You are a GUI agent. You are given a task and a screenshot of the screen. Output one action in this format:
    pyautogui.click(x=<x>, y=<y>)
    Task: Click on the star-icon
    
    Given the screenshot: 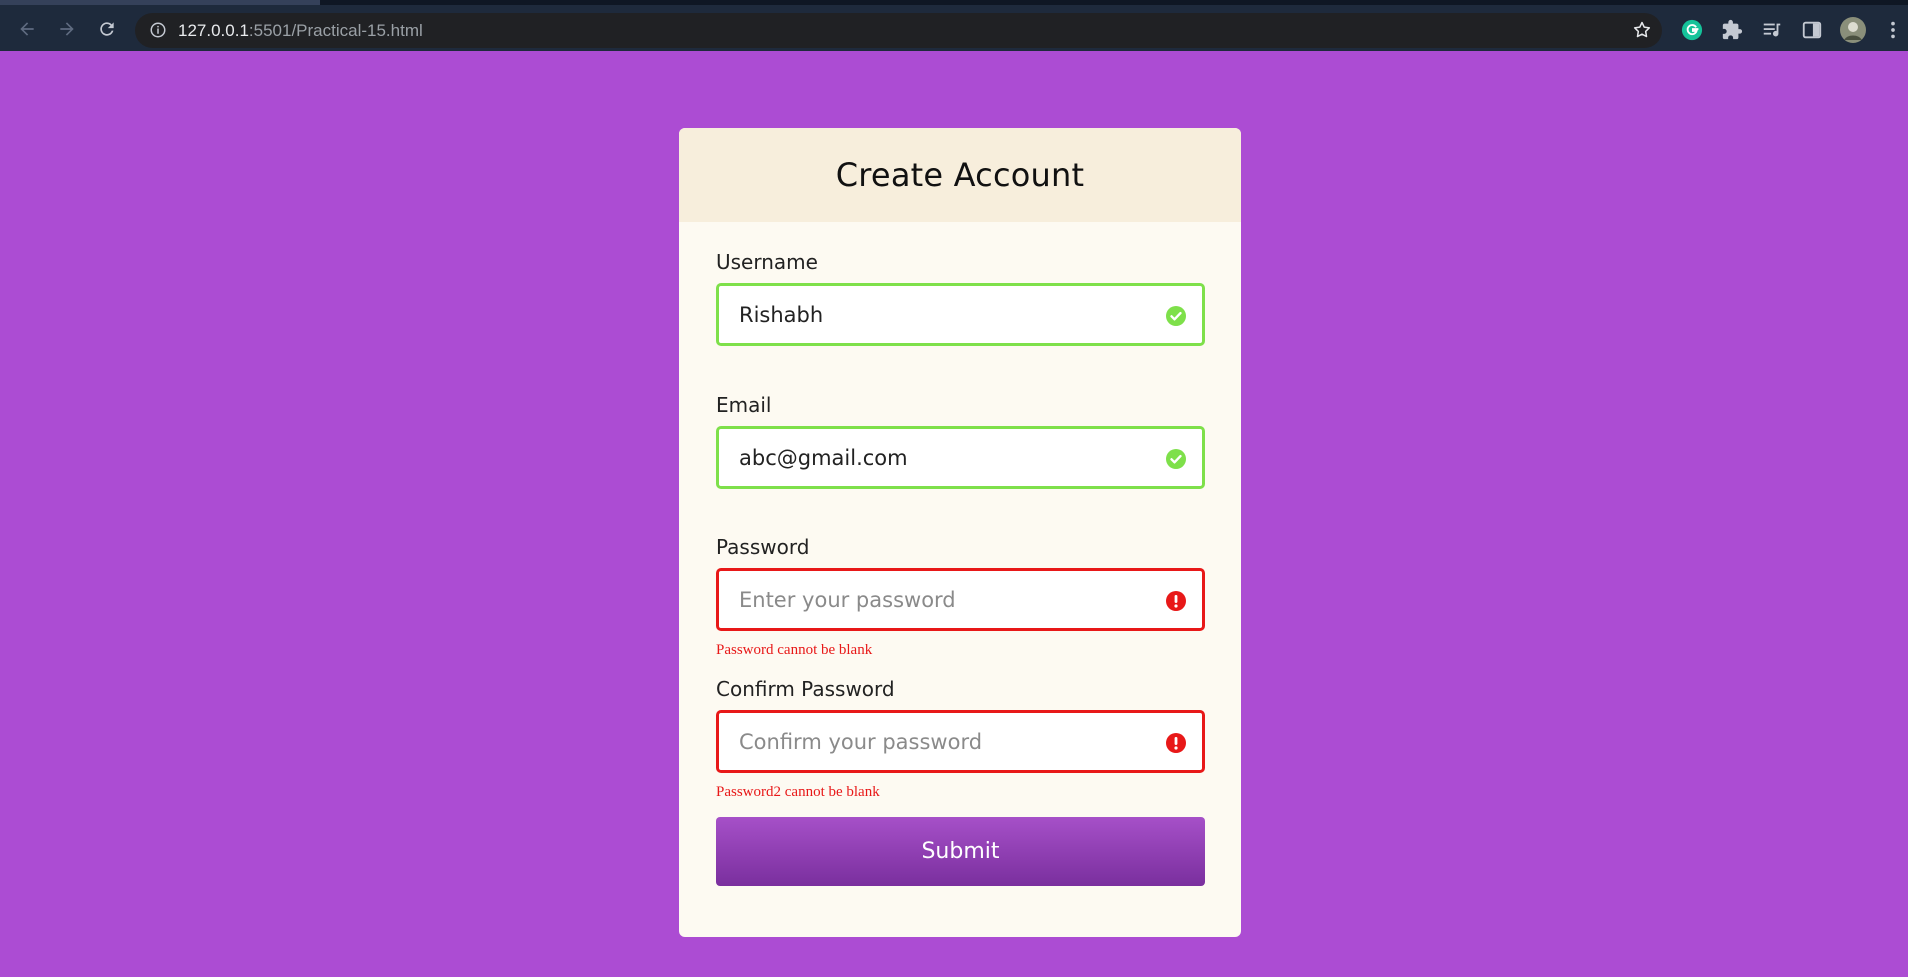 What is the action you would take?
    pyautogui.click(x=1642, y=30)
    